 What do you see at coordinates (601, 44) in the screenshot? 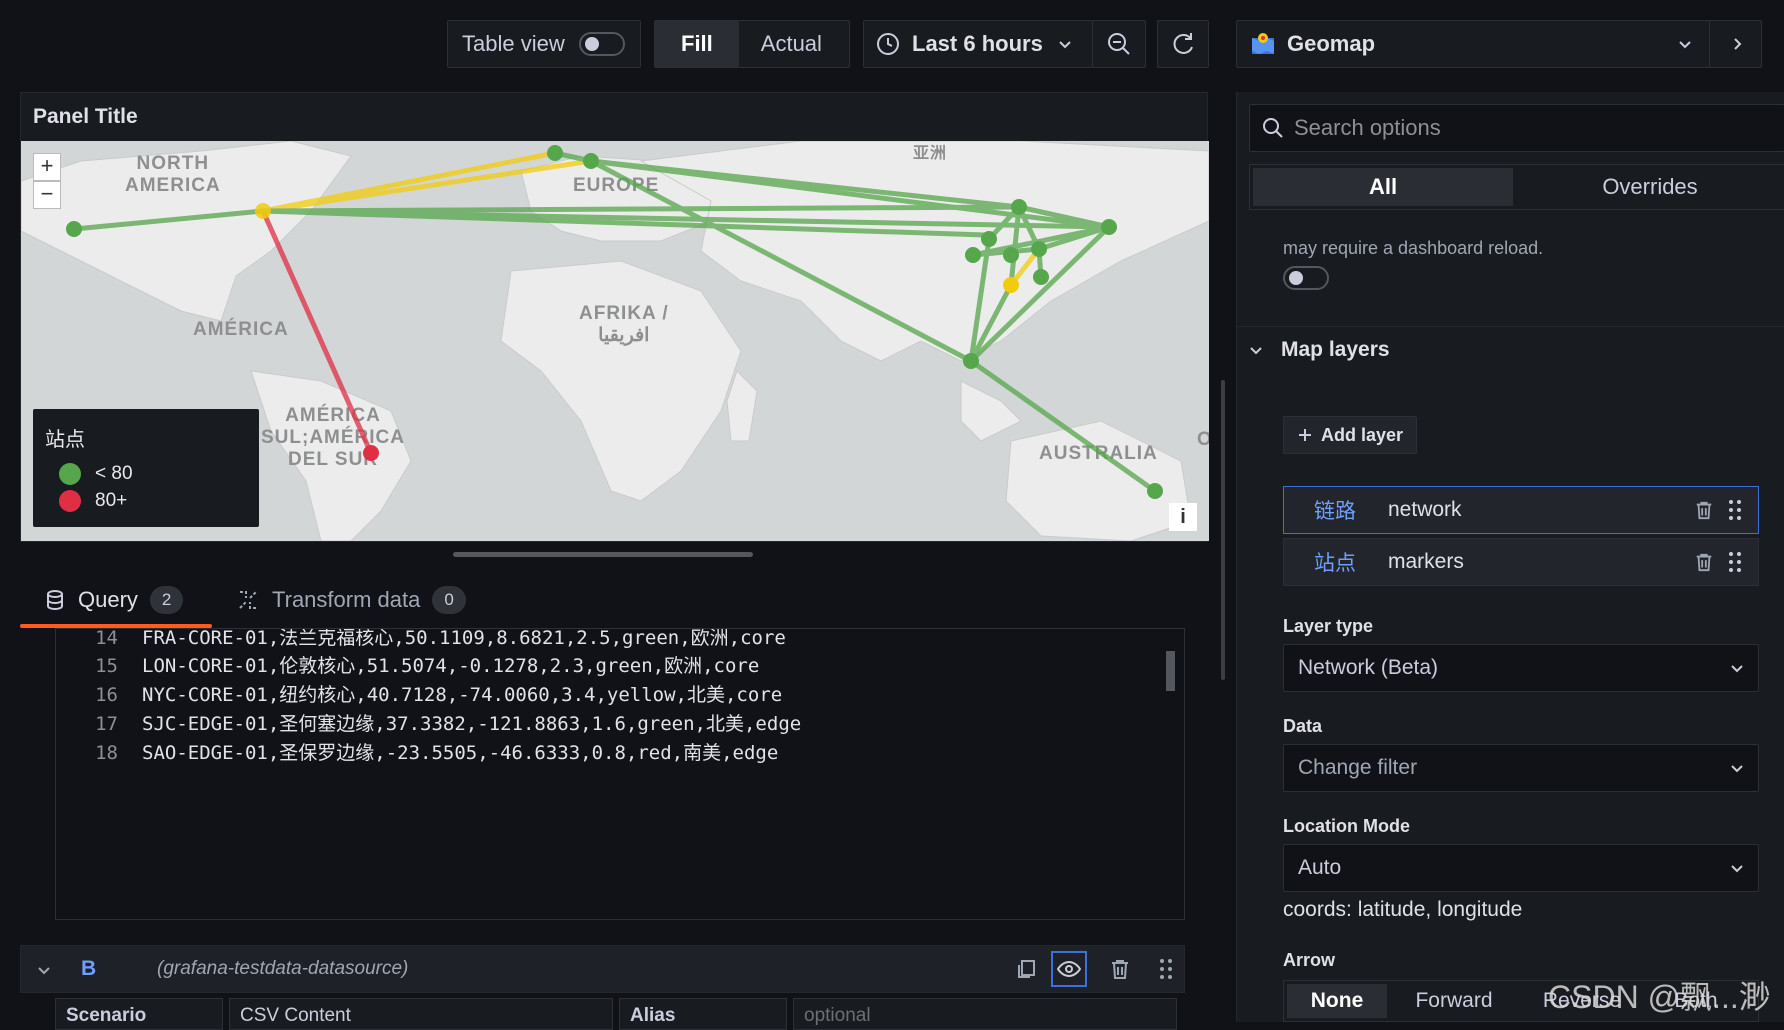
I see `table-view-switch` at bounding box center [601, 44].